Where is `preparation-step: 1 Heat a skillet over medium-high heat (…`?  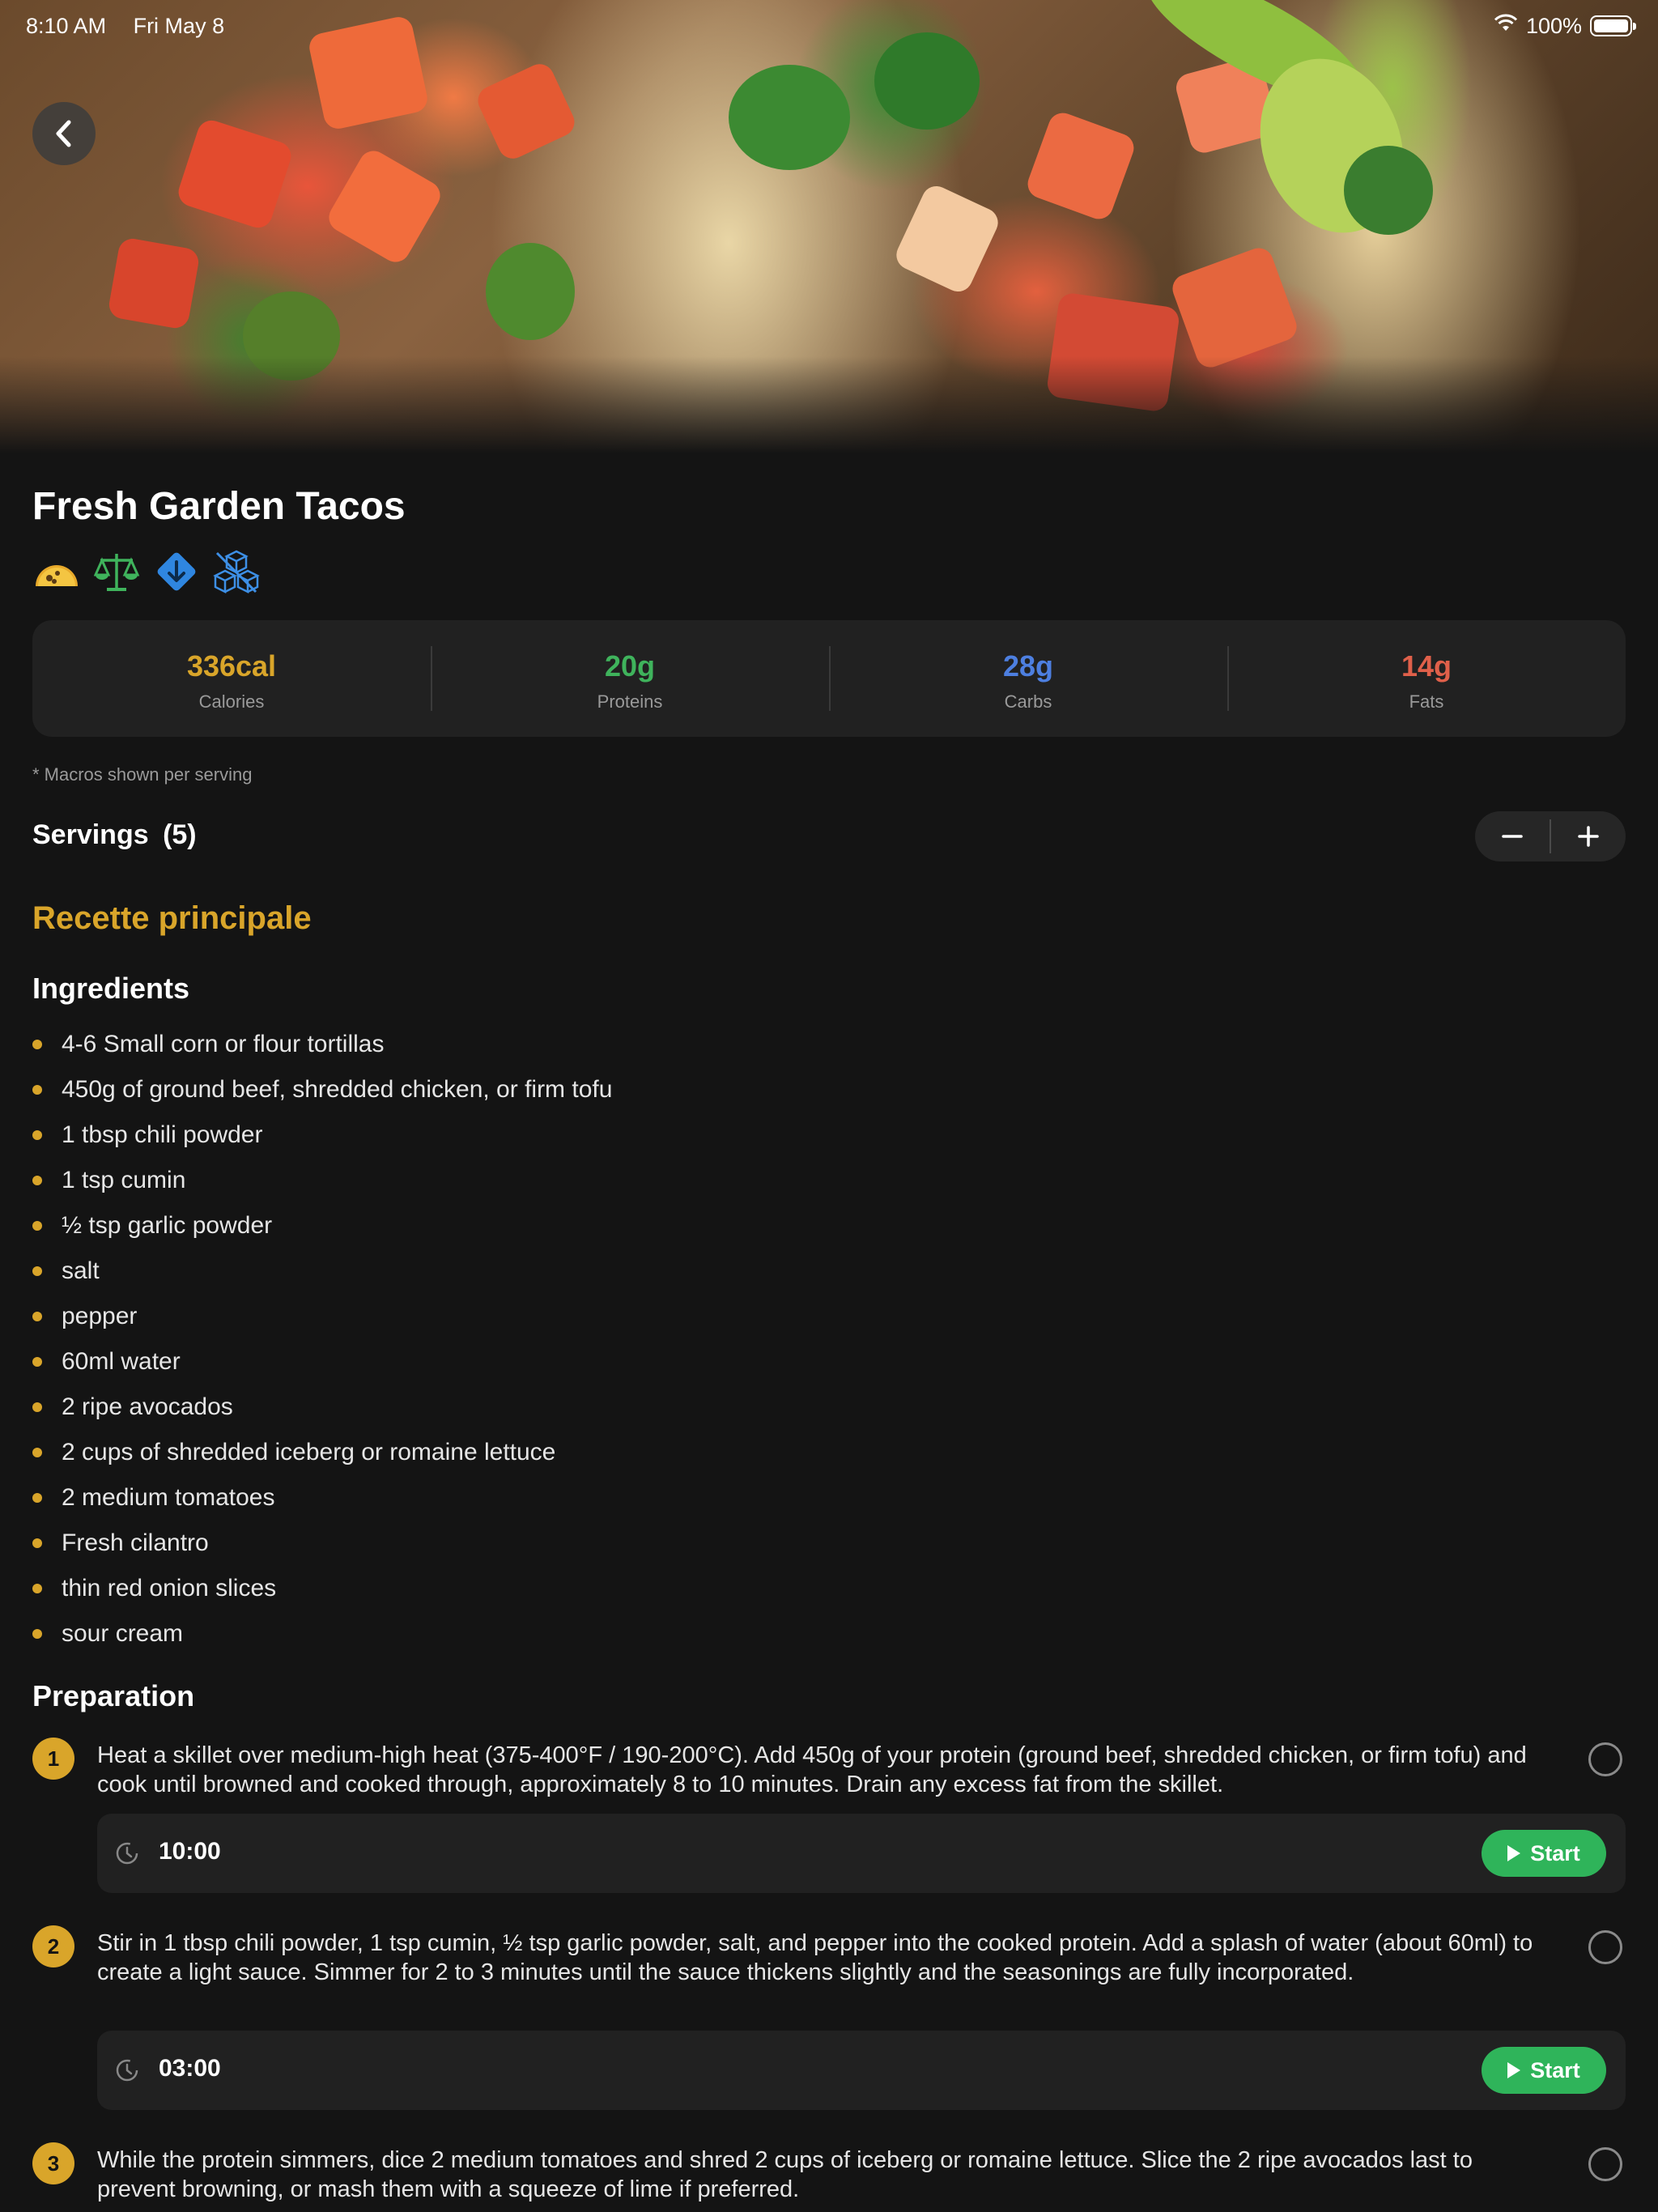 preparation-step: 1 Heat a skillet over medium-high heat (… is located at coordinates (829, 1819).